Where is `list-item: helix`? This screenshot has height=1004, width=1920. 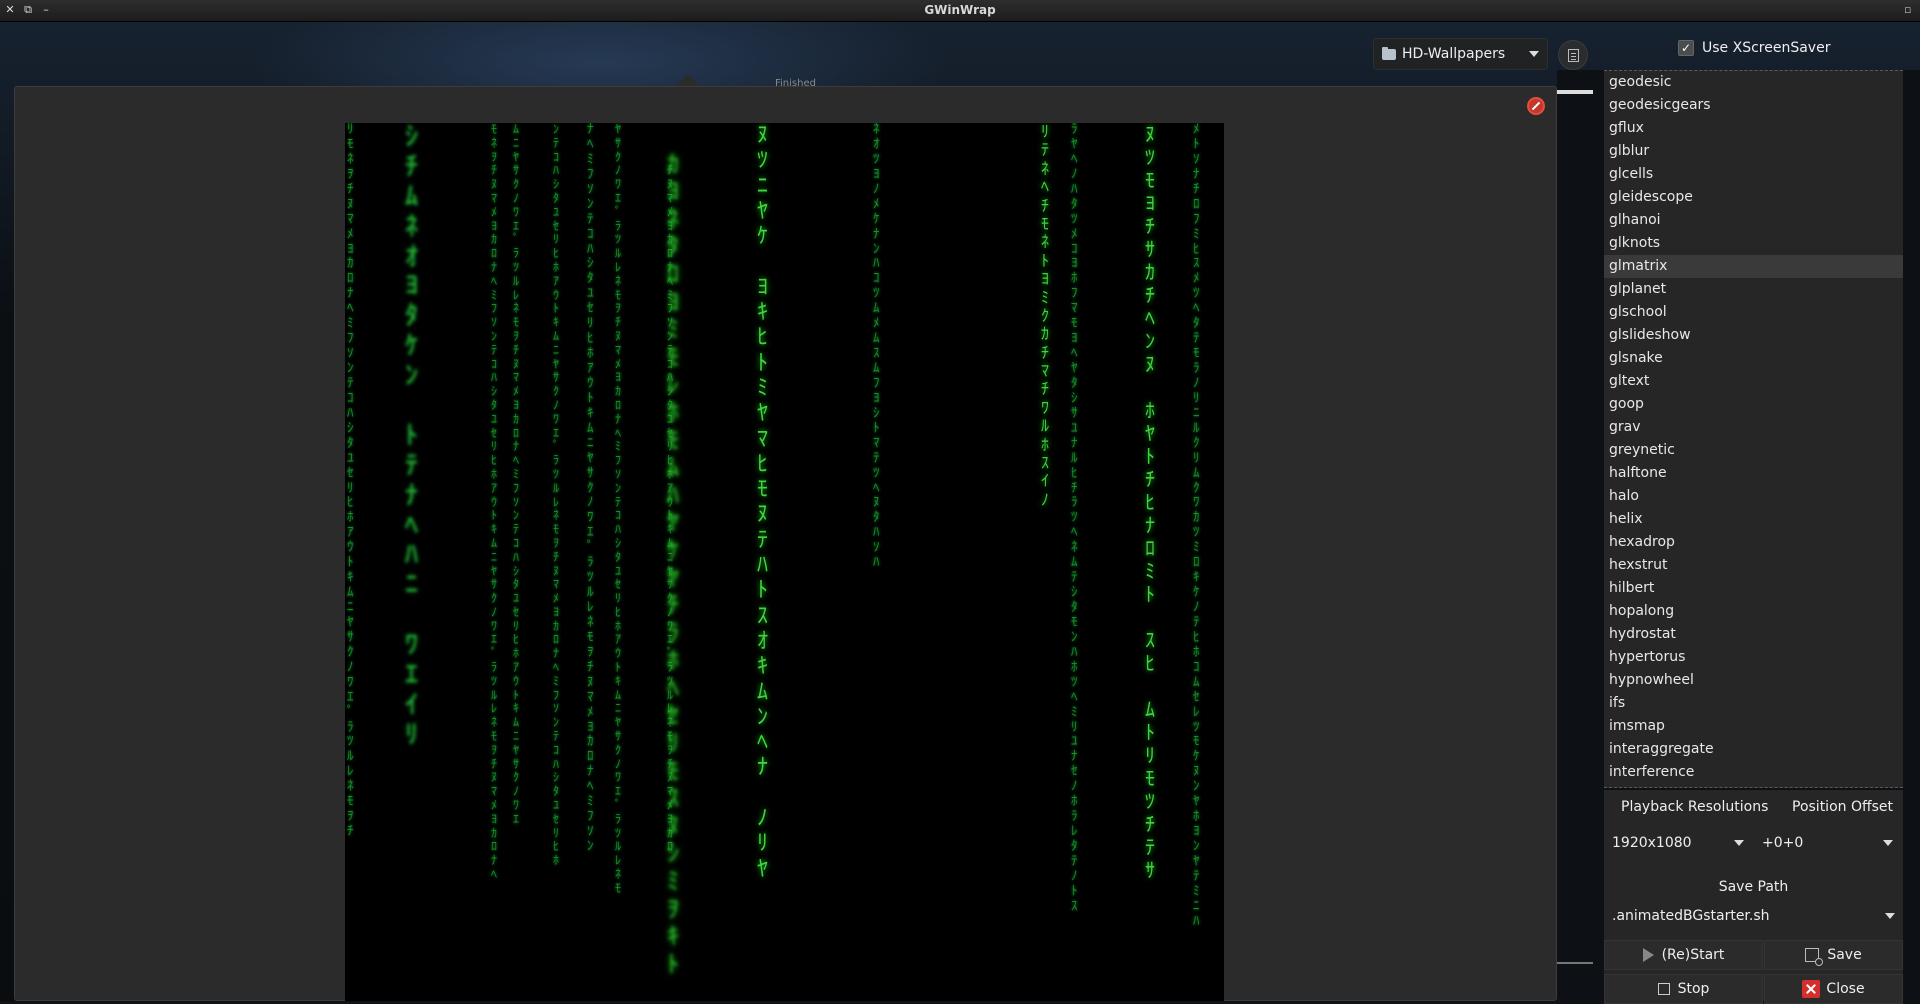 list-item: helix is located at coordinates (1753, 519).